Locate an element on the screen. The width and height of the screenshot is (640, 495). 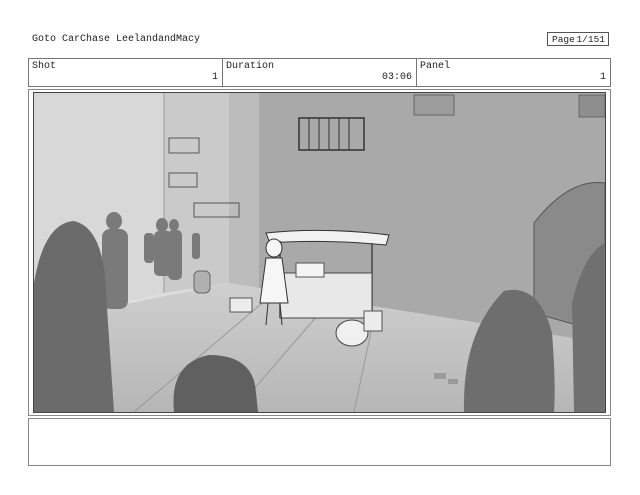
duration-value: 03:06 is located at coordinates (396, 77).